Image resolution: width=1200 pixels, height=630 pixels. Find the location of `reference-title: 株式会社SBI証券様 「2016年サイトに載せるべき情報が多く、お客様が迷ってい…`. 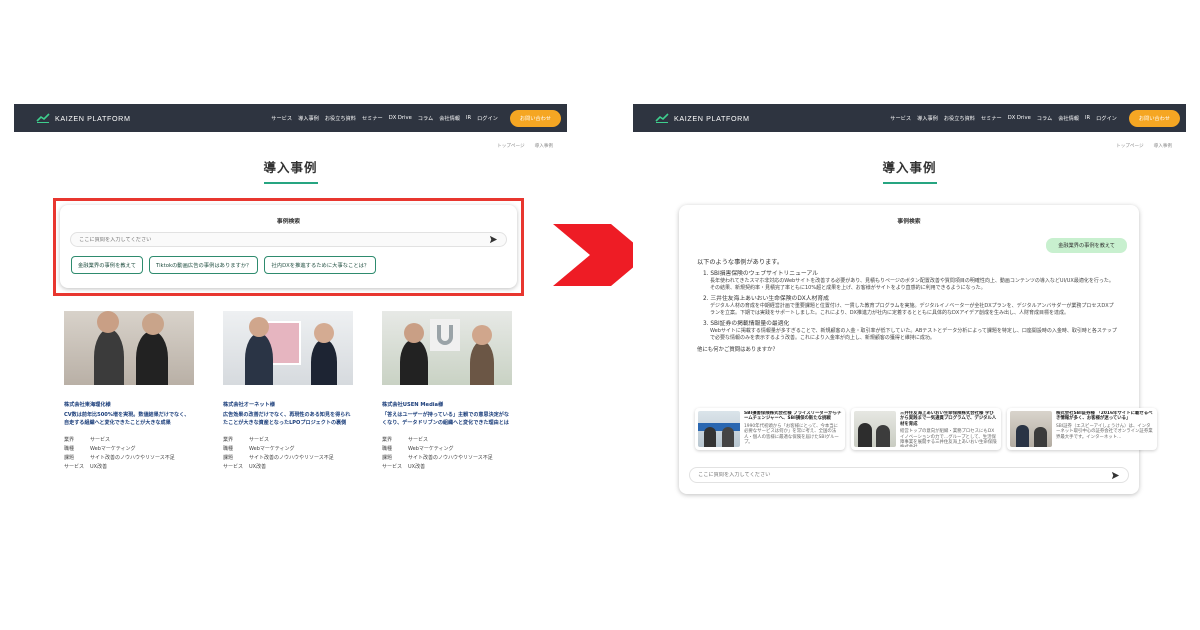

reference-title: 株式会社SBI証券様 「2016年サイトに載せるべき情報が多く、お客様が迷ってい… is located at coordinates (1104, 416).